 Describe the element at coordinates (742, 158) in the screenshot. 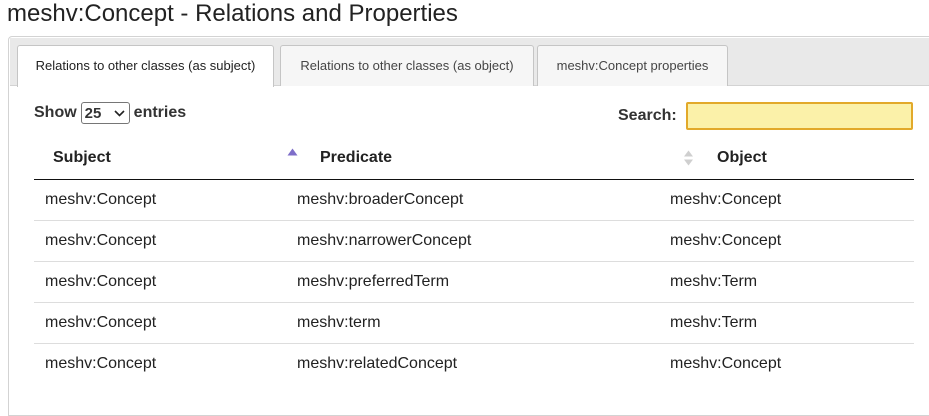

I see `column-header-object: Object` at that location.